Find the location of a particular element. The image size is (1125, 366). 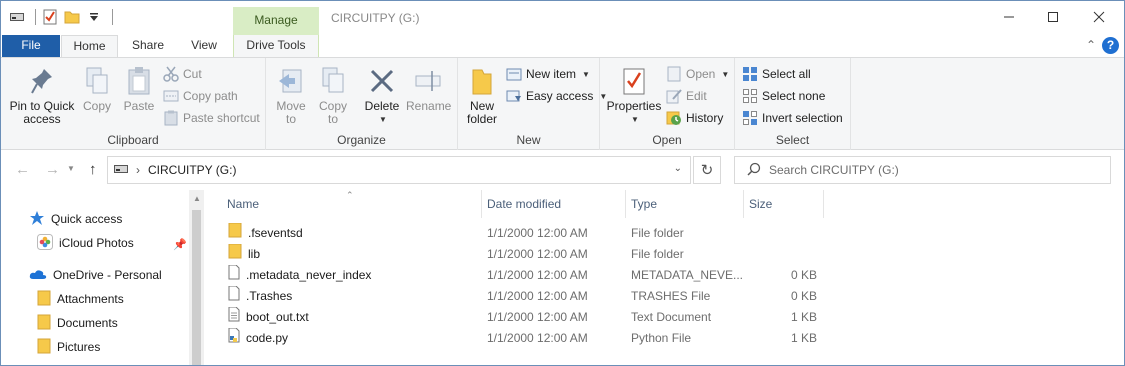

copy-button: Copy is located at coordinates (97, 88).